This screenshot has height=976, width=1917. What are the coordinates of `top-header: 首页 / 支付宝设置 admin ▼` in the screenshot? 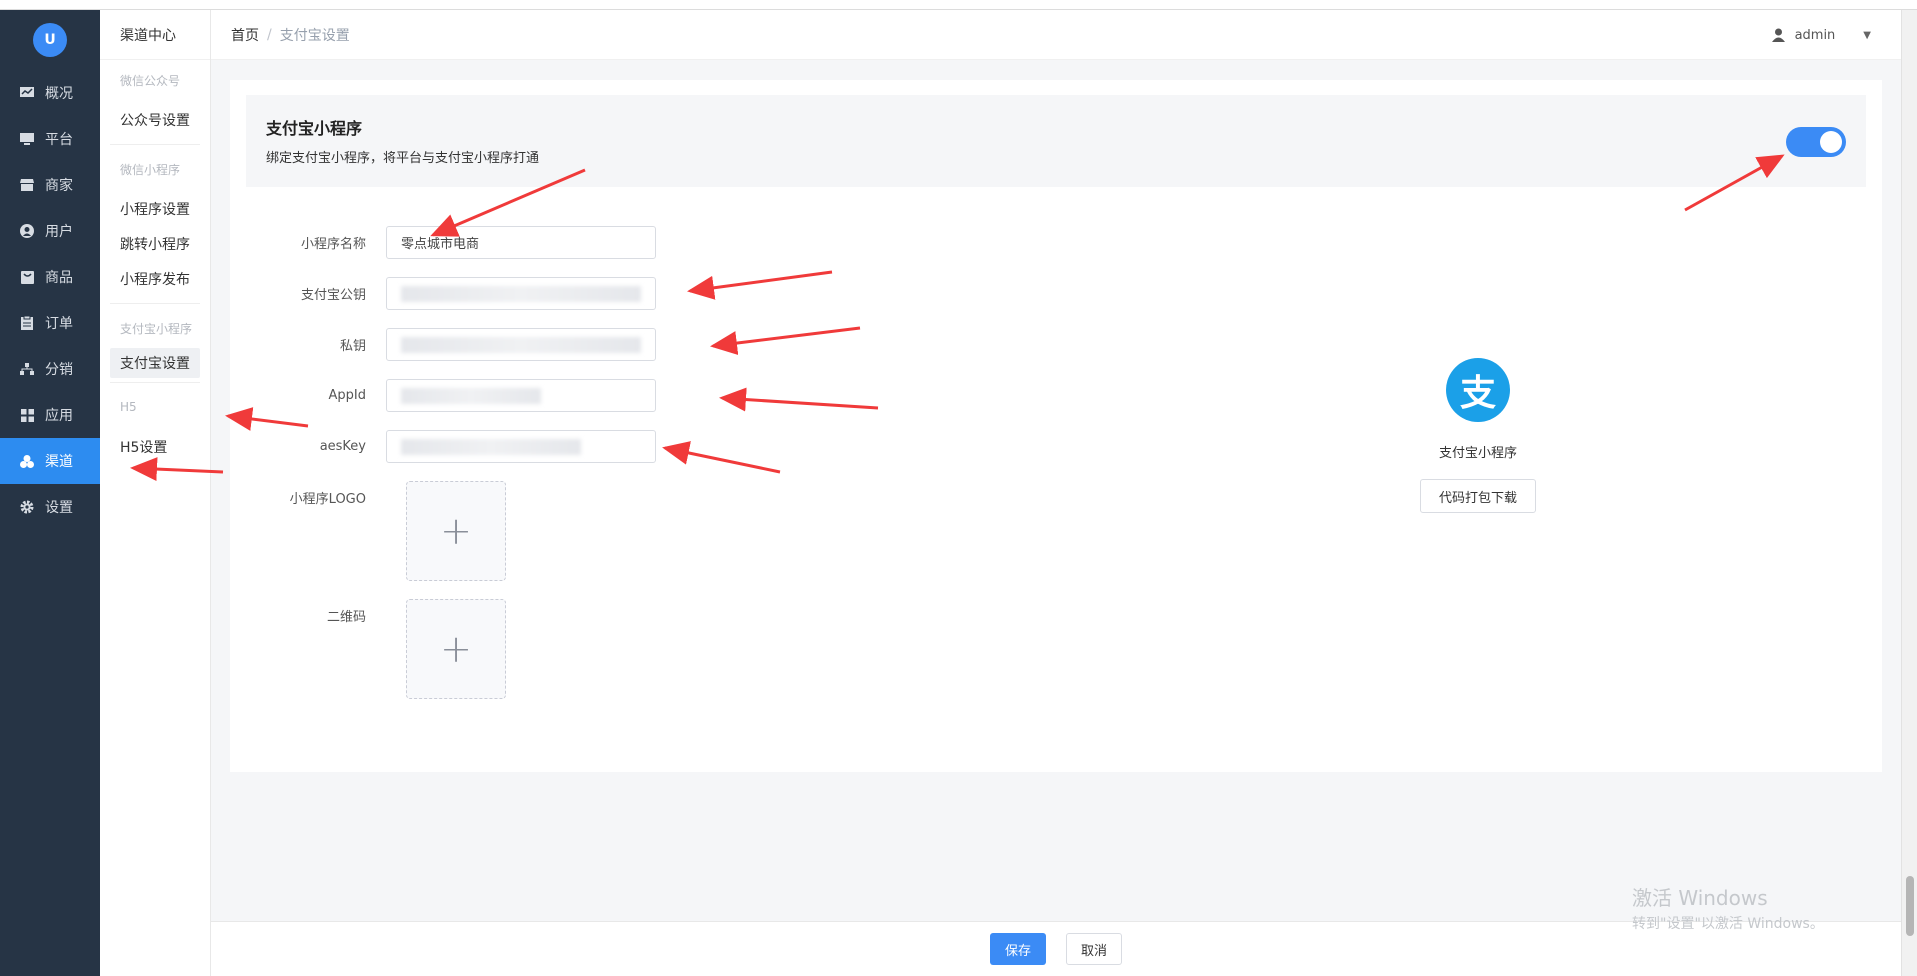 It's located at (1056, 35).